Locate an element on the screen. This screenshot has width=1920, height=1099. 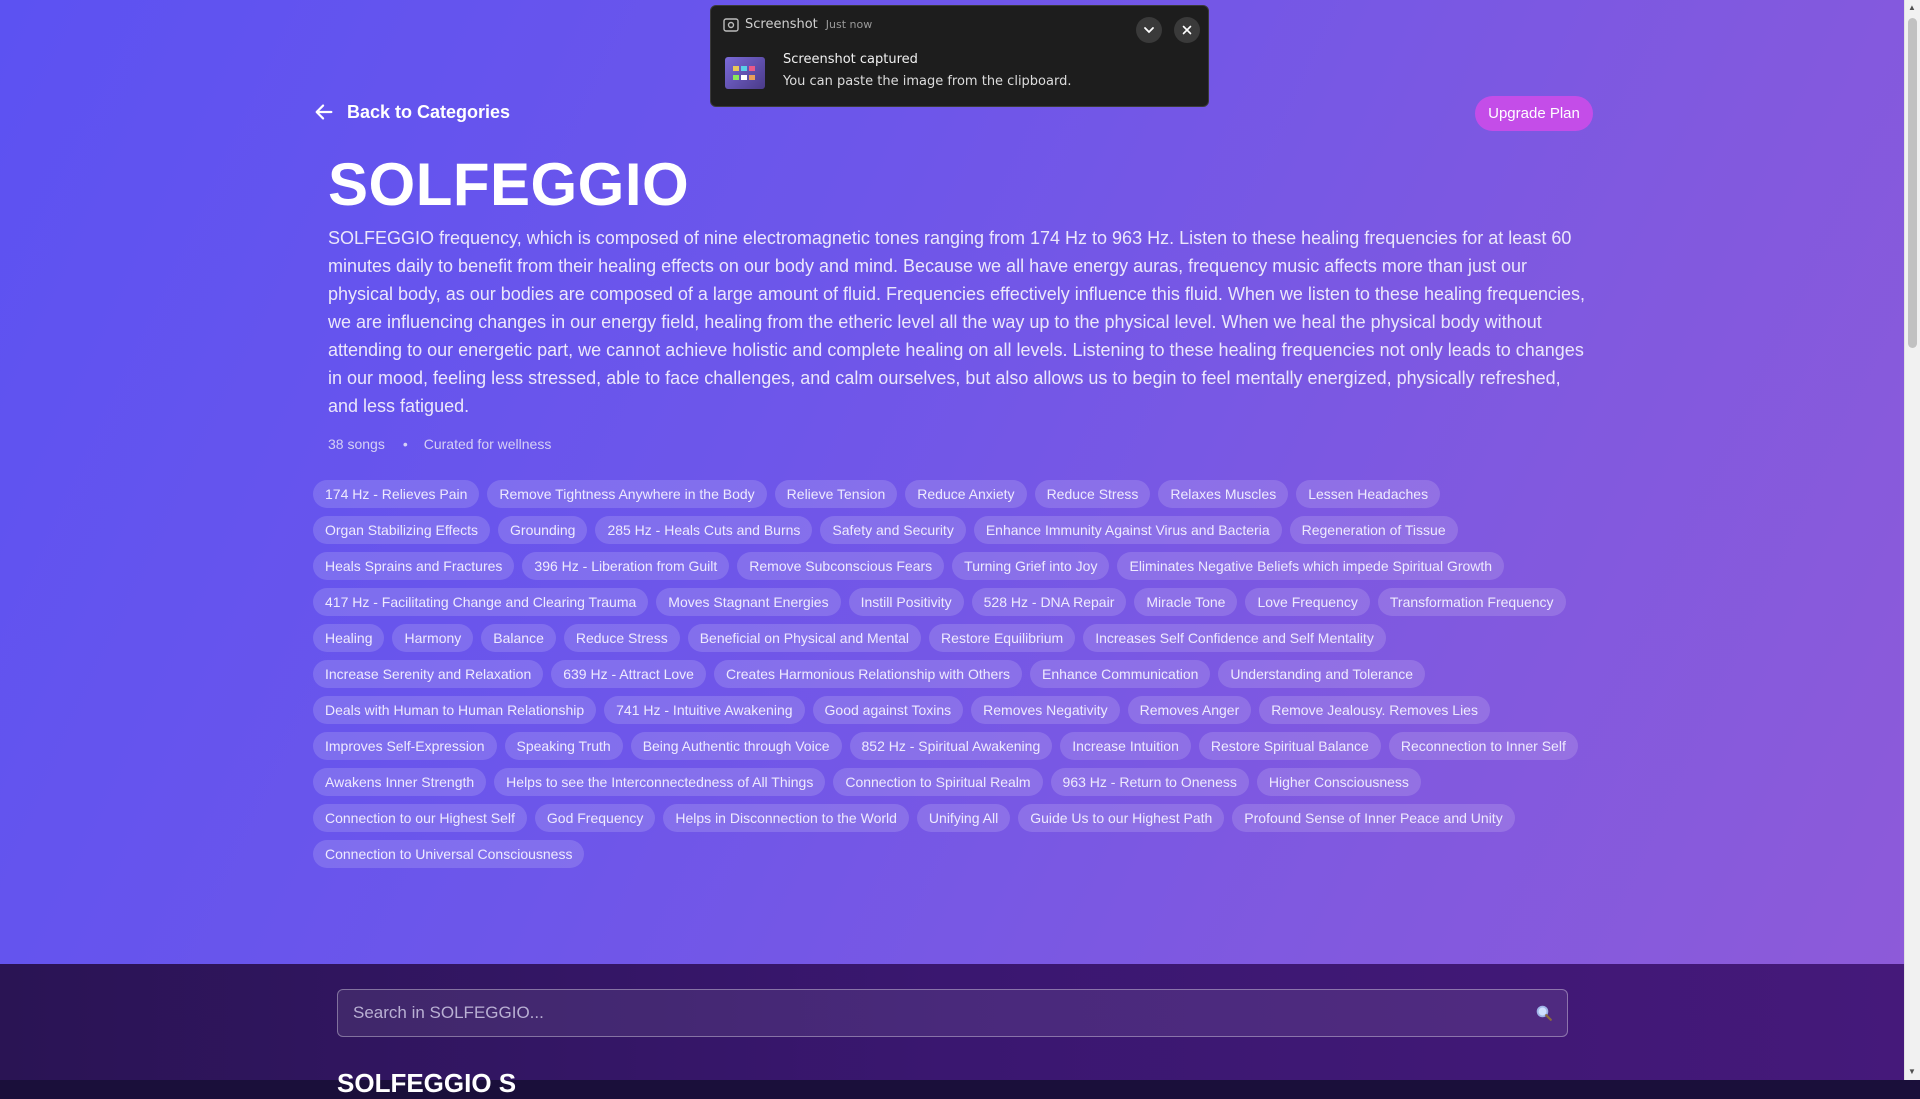
benefit-tag: Remove Jealousy. Removes Lies is located at coordinates (1374, 710).